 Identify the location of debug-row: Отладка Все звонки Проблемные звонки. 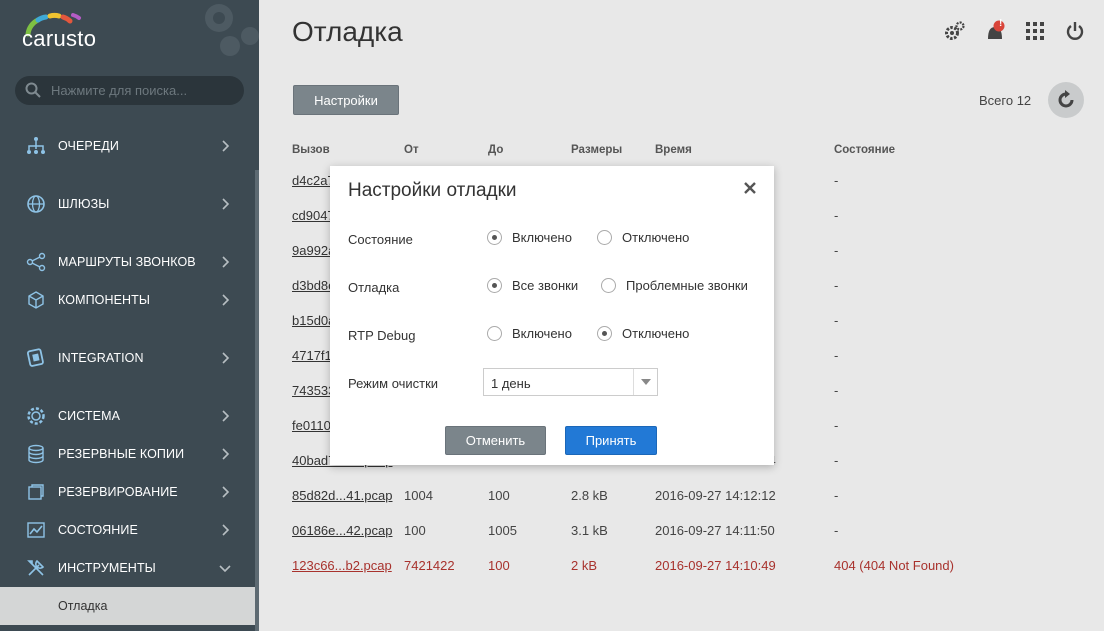
(558, 288).